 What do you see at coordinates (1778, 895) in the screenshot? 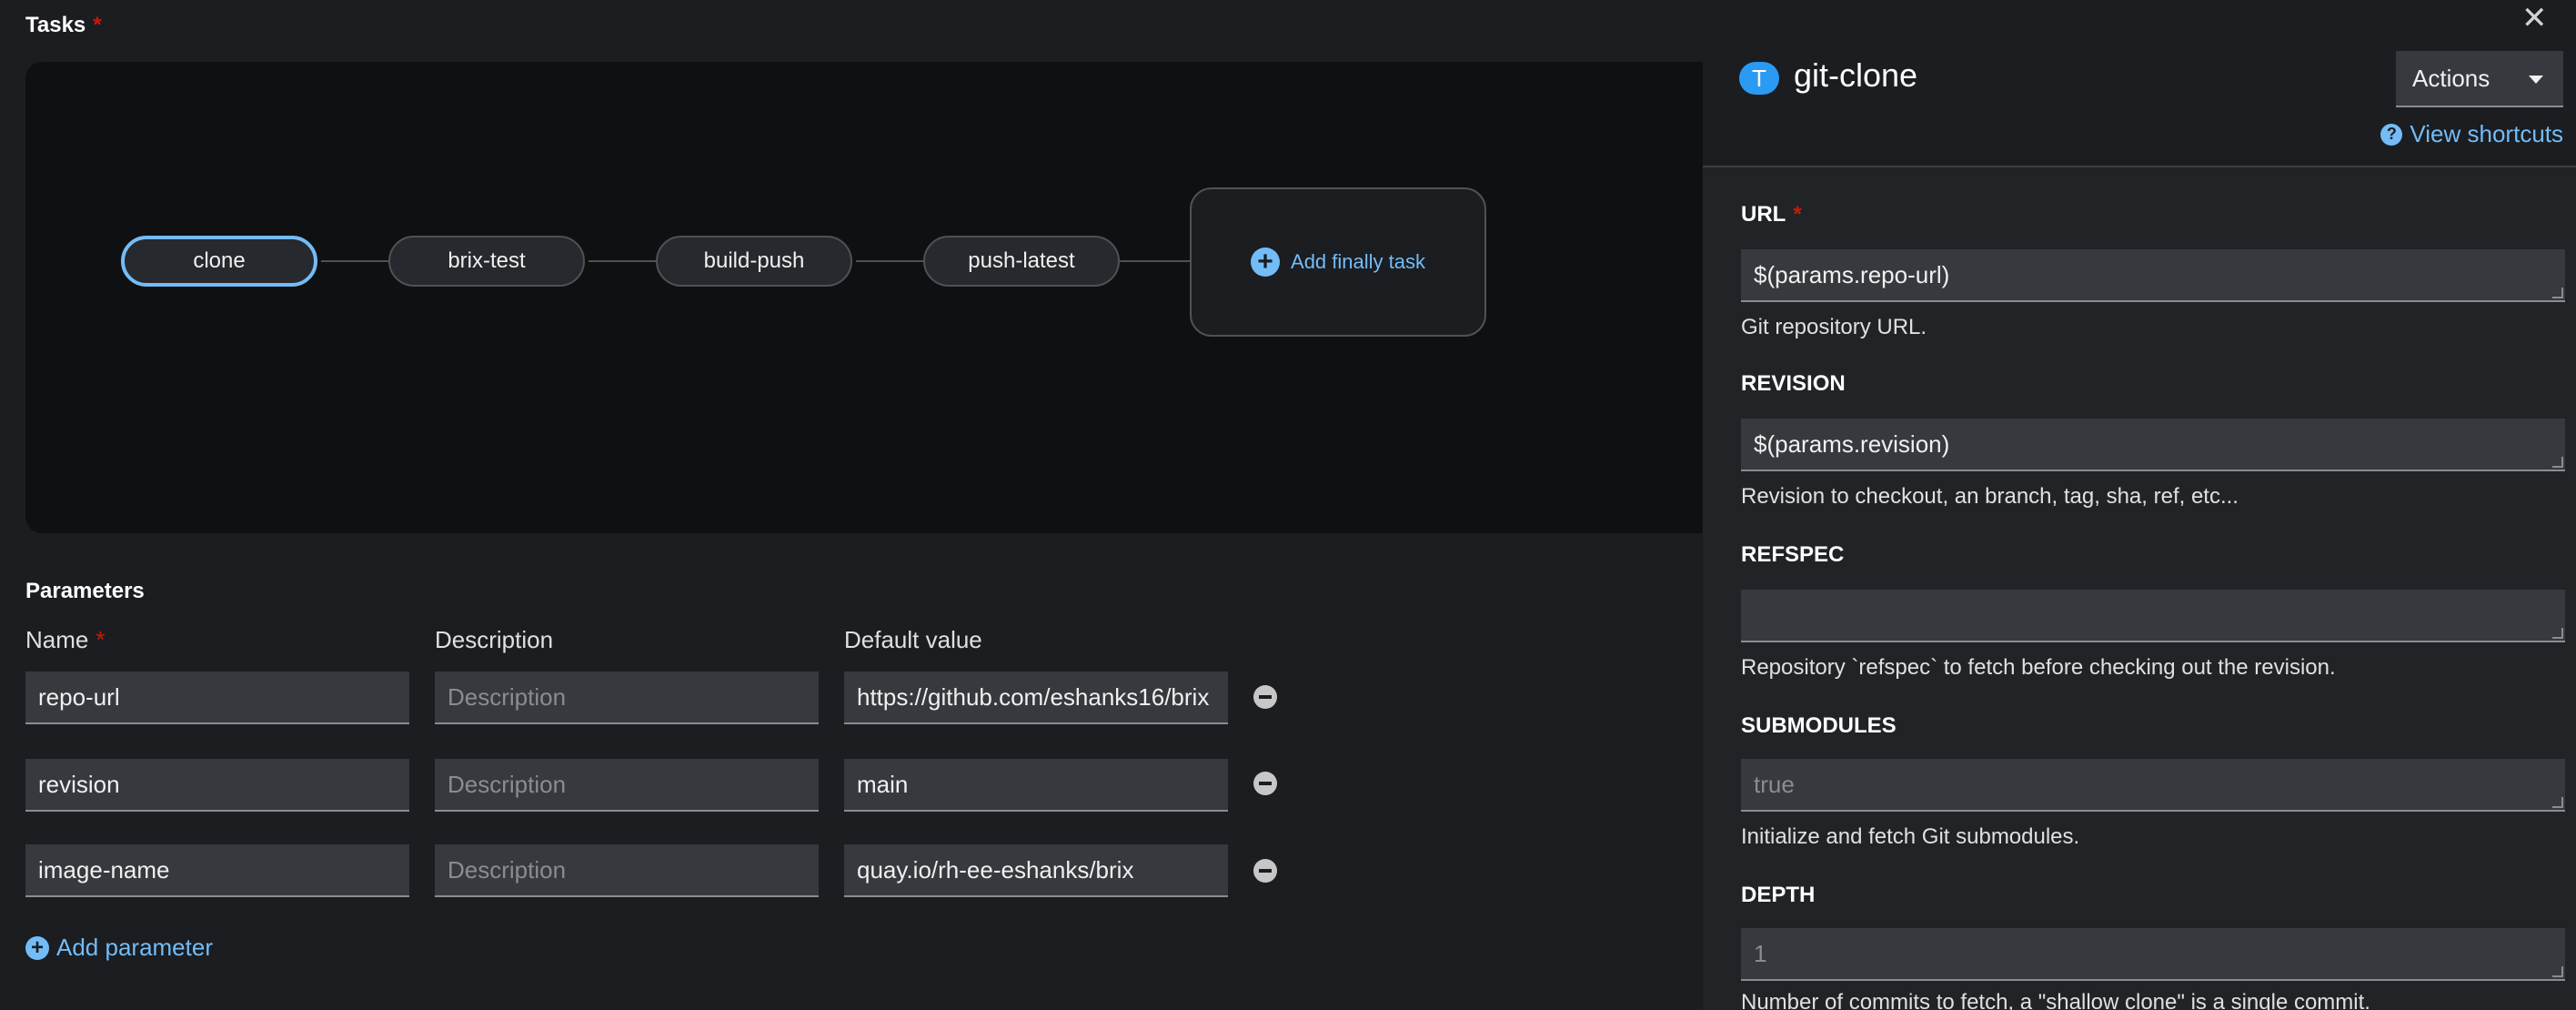
I see `field-label-depth: DEPTH` at bounding box center [1778, 895].